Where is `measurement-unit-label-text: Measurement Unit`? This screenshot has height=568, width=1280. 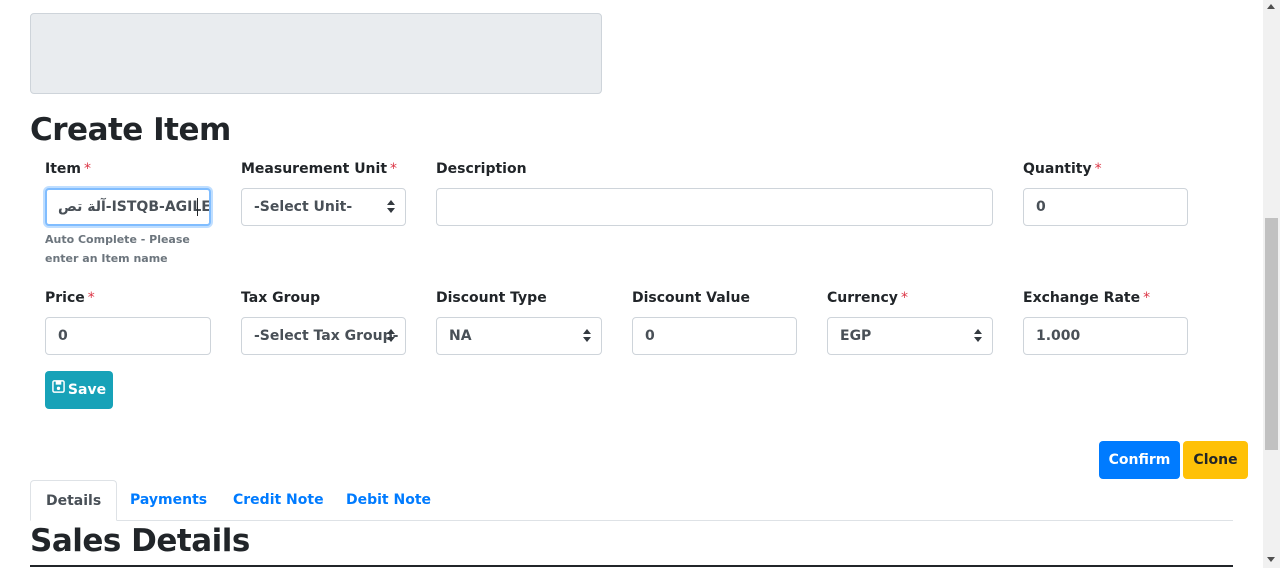
measurement-unit-label-text: Measurement Unit is located at coordinates (314, 169).